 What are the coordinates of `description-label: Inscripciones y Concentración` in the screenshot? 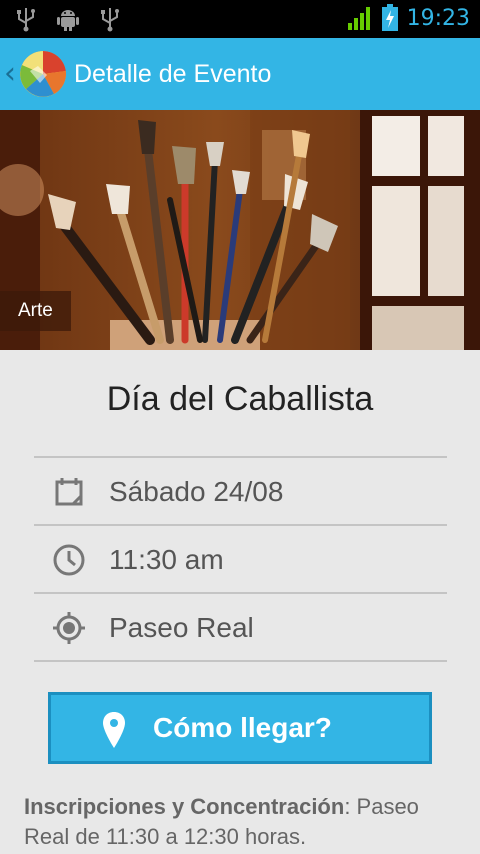 It's located at (184, 806).